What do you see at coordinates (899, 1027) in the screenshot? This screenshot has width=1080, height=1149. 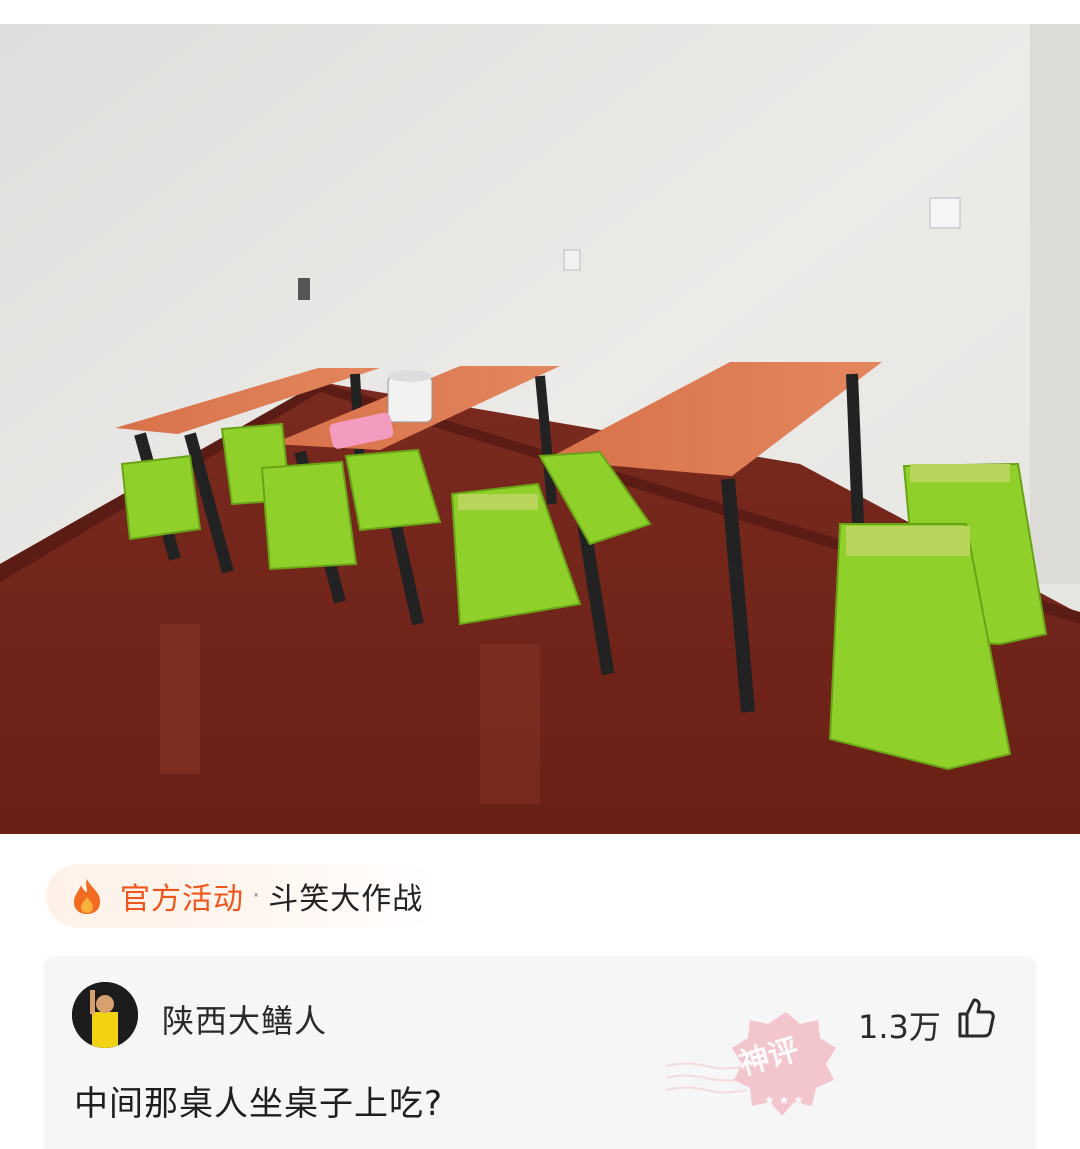 I see `like-count: 1.3万` at bounding box center [899, 1027].